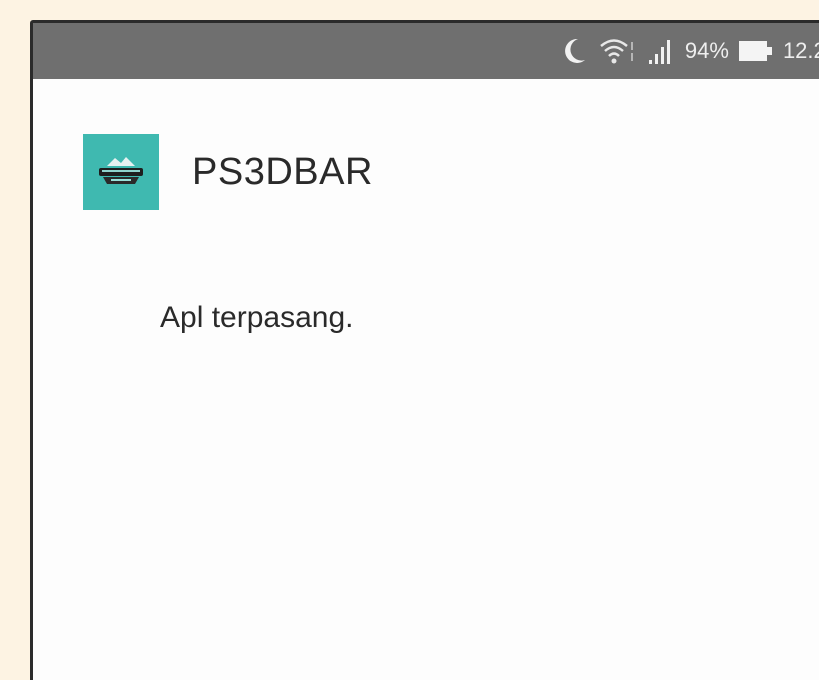  I want to click on battery-percent: 94%, so click(706, 50).